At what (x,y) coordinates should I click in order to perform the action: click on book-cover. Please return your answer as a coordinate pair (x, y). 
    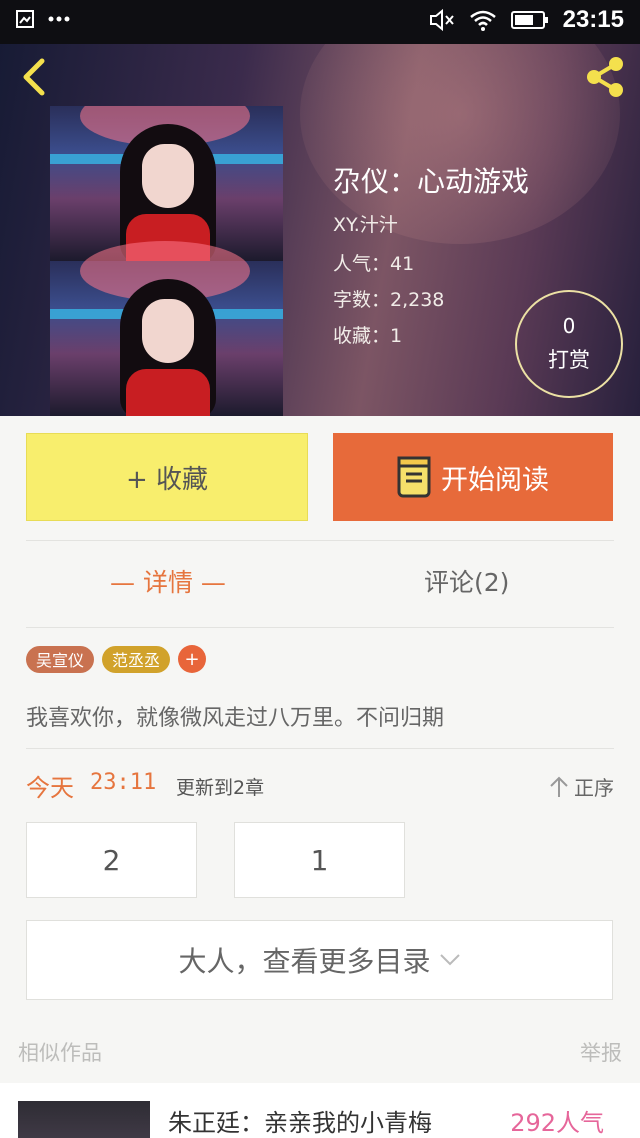
    Looking at the image, I should click on (166, 261).